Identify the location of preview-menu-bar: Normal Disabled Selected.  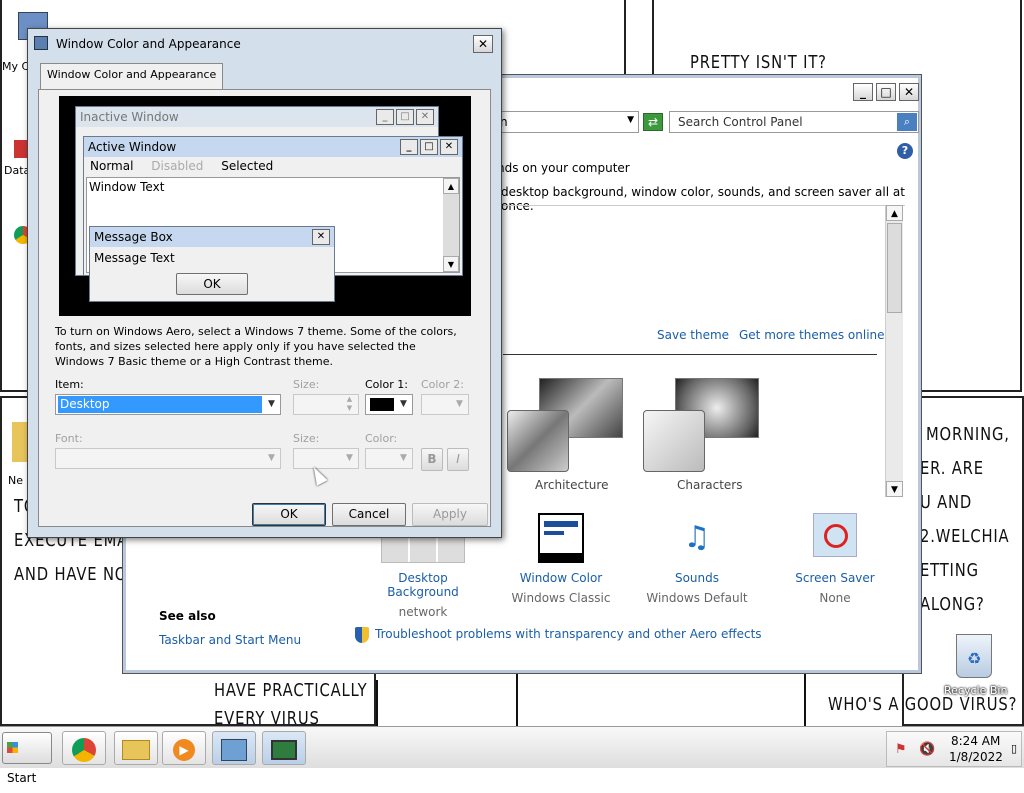
(273, 166).